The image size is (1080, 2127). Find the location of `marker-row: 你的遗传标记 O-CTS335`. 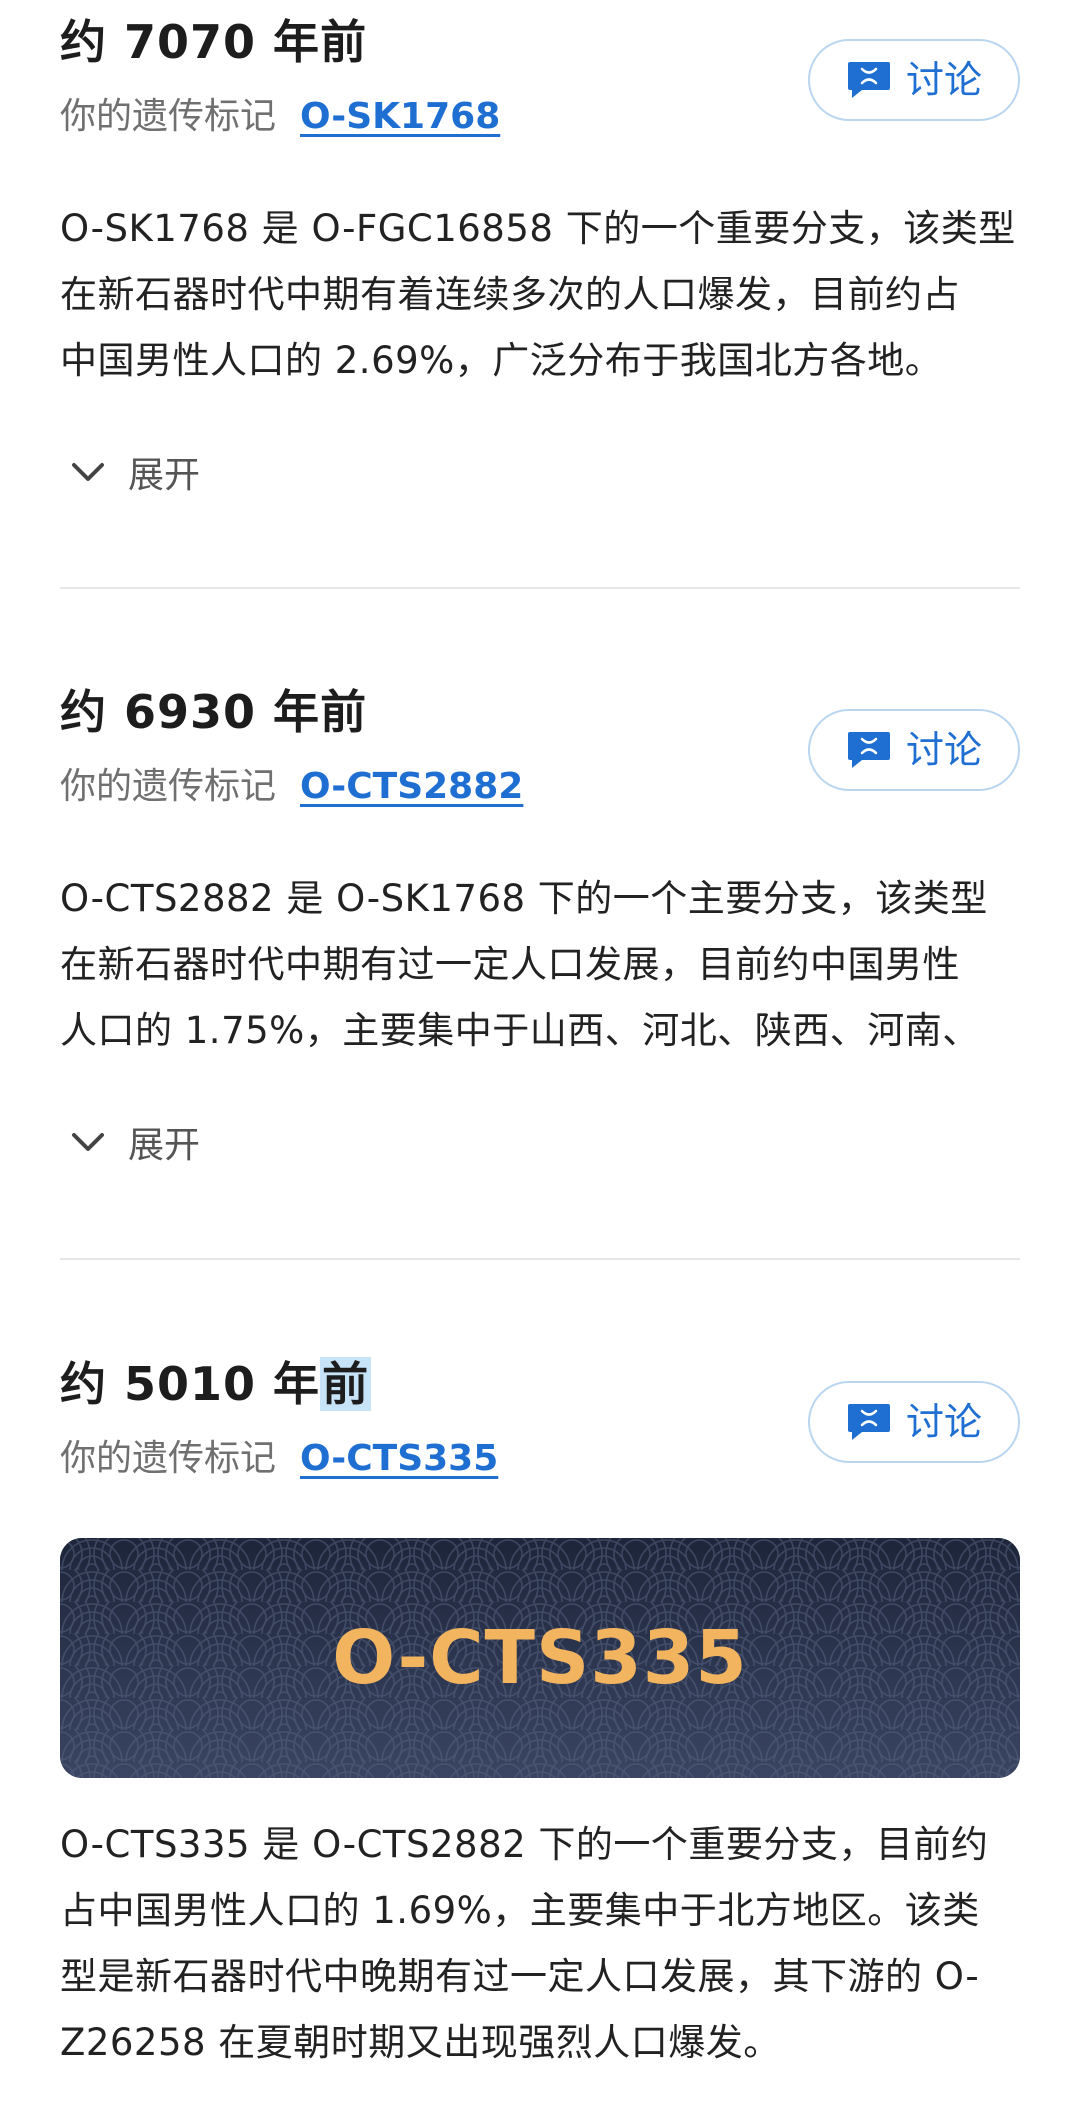

marker-row: 你的遗传标记 O-CTS335 is located at coordinates (279, 1459).